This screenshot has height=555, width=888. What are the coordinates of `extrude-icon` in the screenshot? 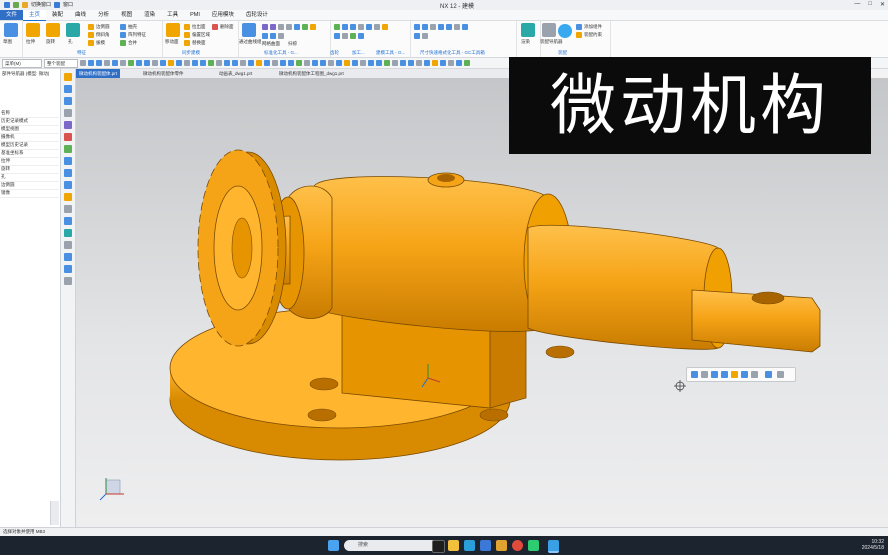 It's located at (33, 30).